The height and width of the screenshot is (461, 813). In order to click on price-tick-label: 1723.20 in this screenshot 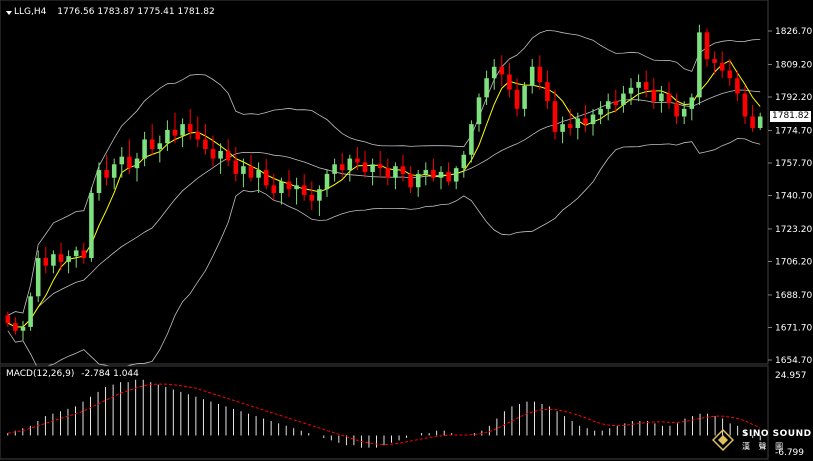, I will do `click(793, 230)`.